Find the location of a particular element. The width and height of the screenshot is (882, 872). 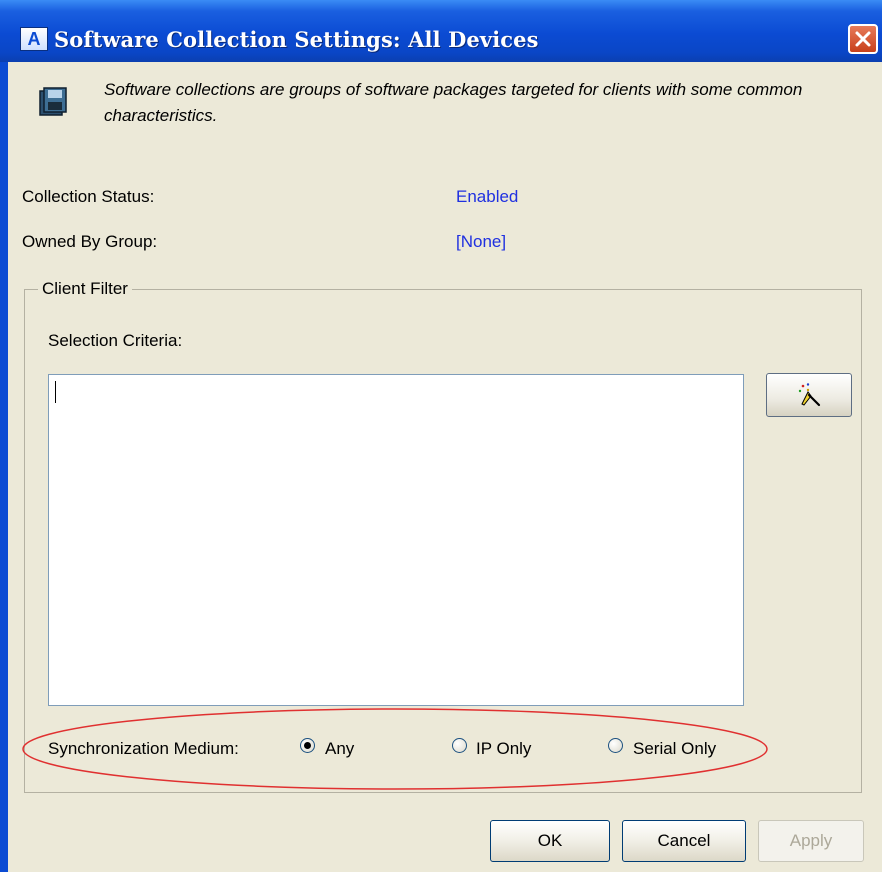

floppy-disk-icon is located at coordinates (53, 101).